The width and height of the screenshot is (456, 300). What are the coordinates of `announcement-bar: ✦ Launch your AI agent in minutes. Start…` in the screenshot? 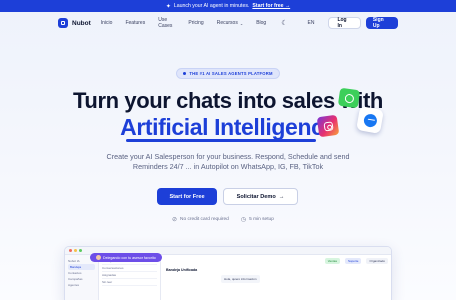 It's located at (228, 6).